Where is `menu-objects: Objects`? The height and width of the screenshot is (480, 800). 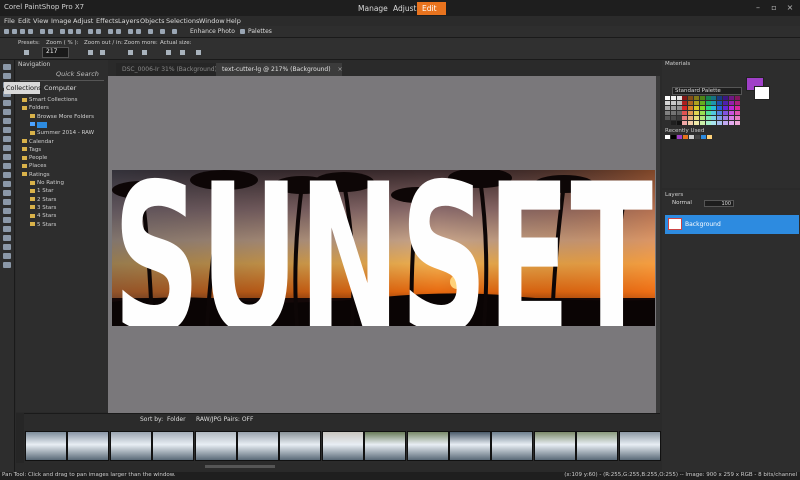
menu-objects: Objects is located at coordinates (152, 21).